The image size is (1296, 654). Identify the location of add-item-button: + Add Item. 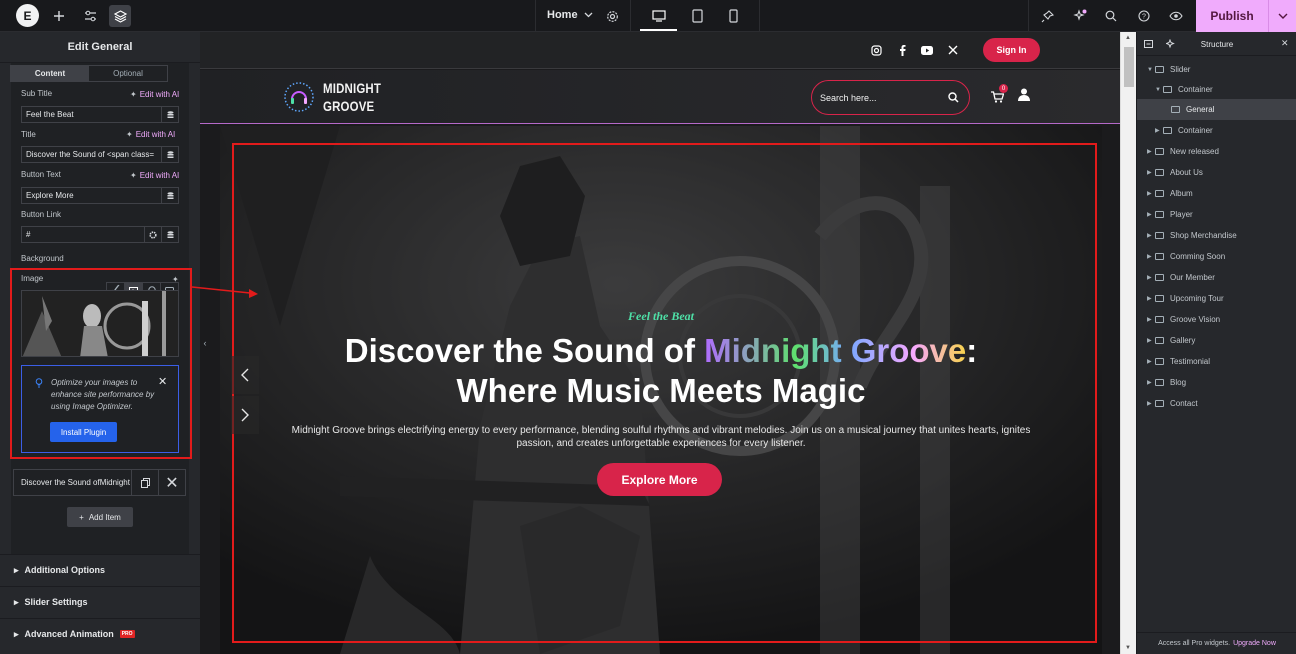
(100, 517).